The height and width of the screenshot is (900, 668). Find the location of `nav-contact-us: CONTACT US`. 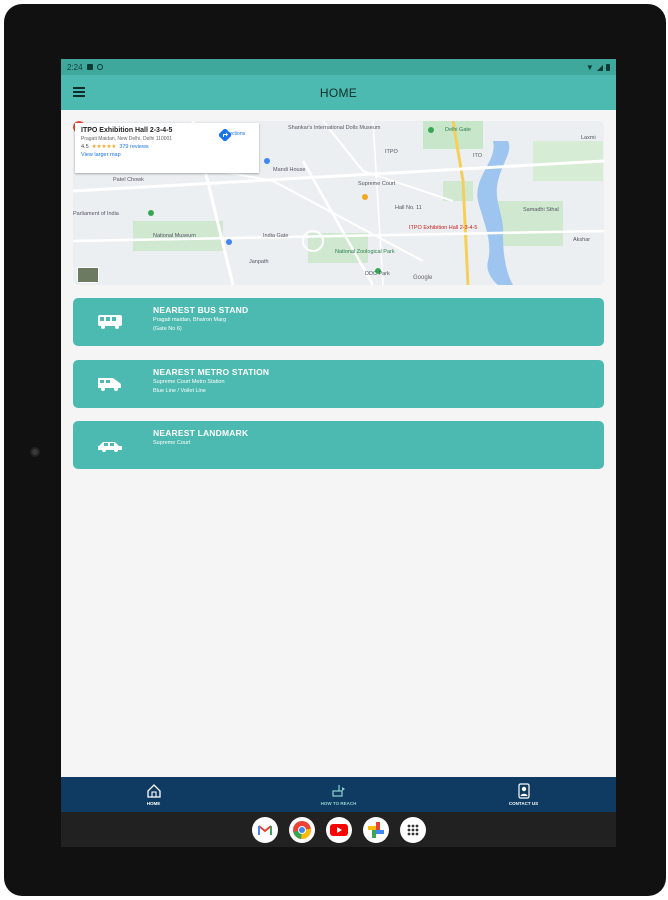

nav-contact-us: CONTACT US is located at coordinates (523, 794).